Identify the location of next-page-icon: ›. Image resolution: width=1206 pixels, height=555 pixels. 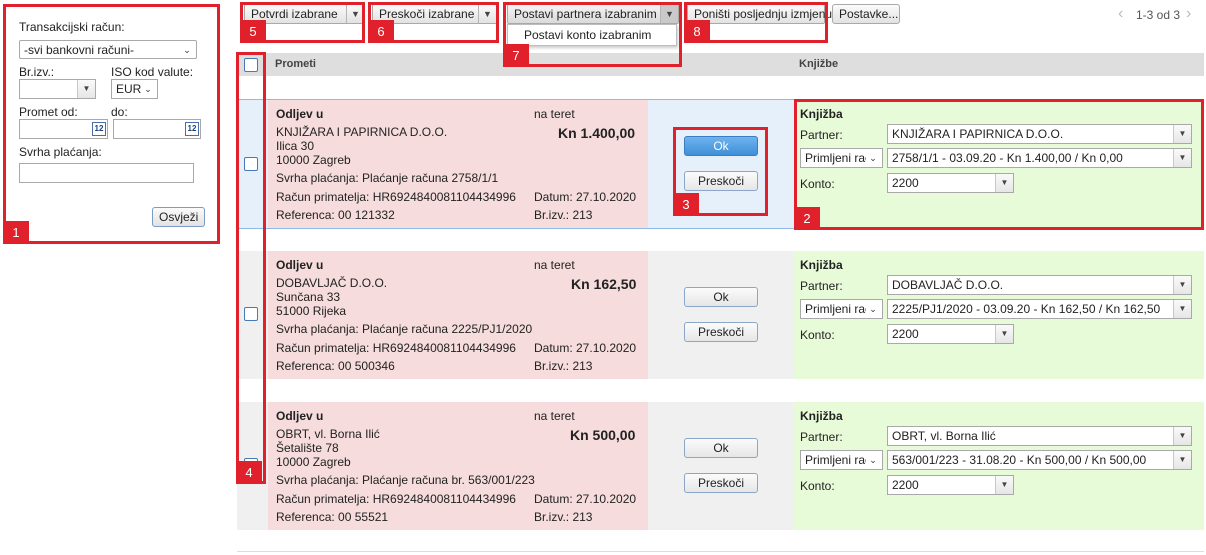
(1188, 14).